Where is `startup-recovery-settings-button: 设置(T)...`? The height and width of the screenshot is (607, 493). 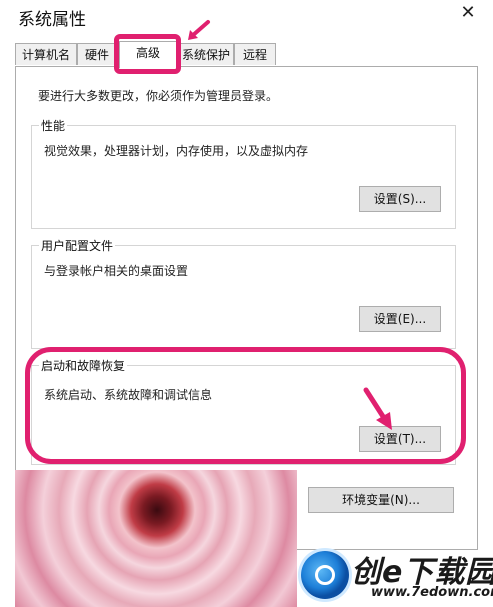
startup-recovery-settings-button: 设置(T)... is located at coordinates (400, 439).